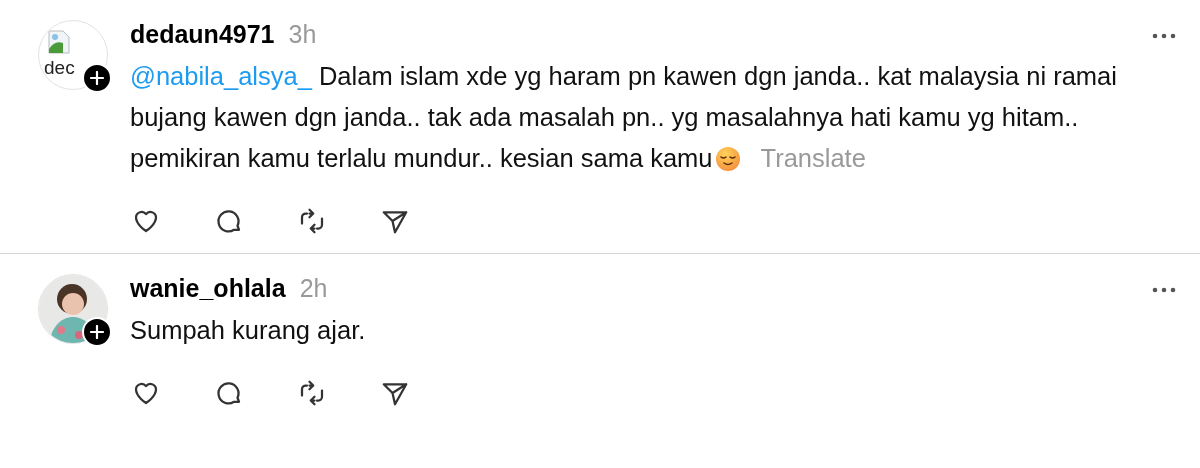 The image size is (1200, 468). I want to click on post-time: 2h, so click(313, 288).